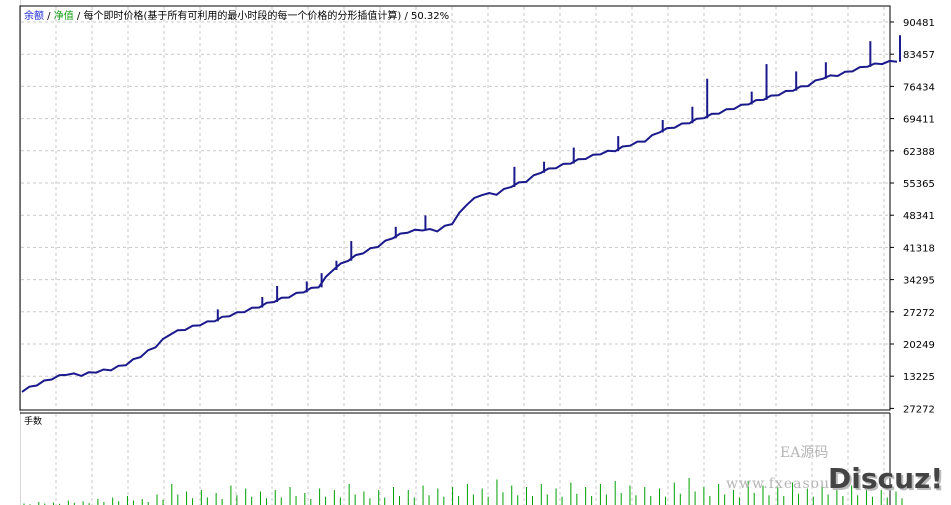 This screenshot has height=505, width=951. Describe the element at coordinates (33, 422) in the screenshot. I see `volume-panel-title: 手数` at that location.